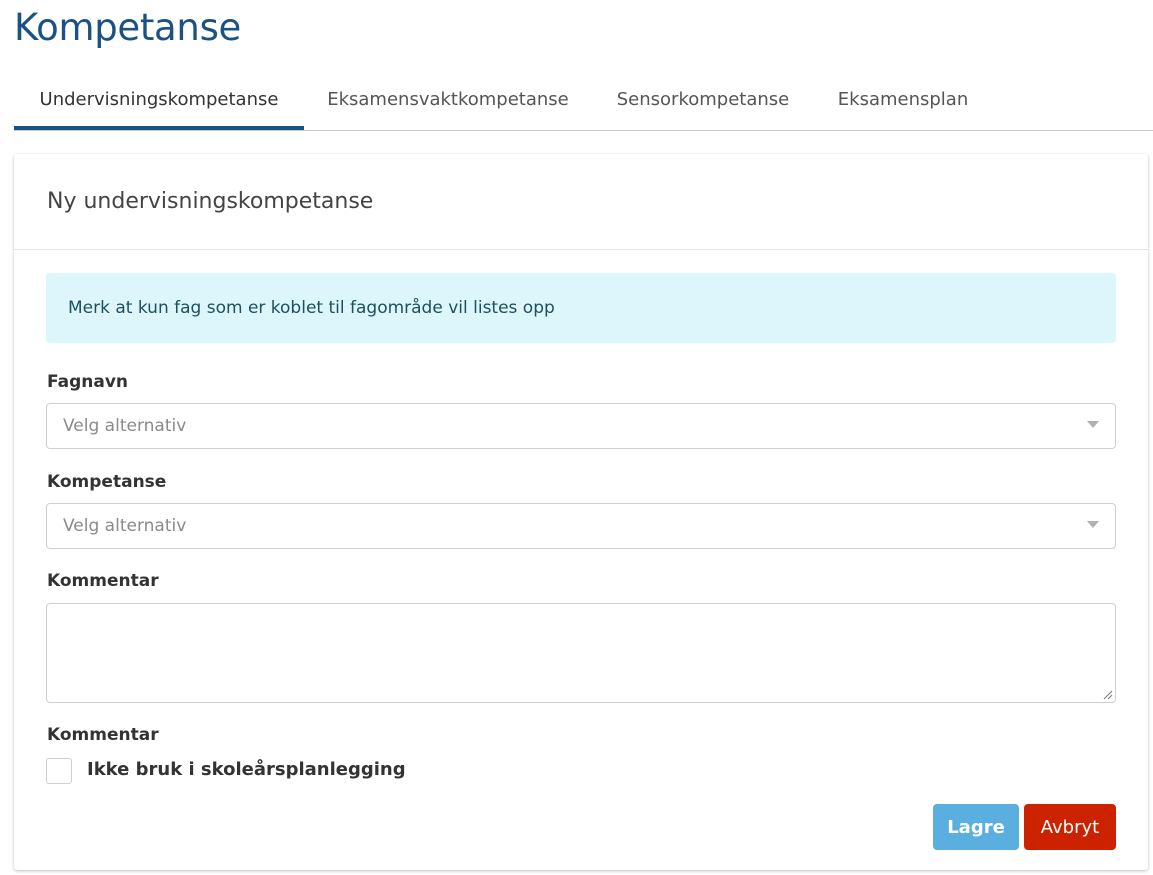 Image resolution: width=1153 pixels, height=875 pixels. What do you see at coordinates (103, 581) in the screenshot?
I see `kommentar-label: Kommentar` at bounding box center [103, 581].